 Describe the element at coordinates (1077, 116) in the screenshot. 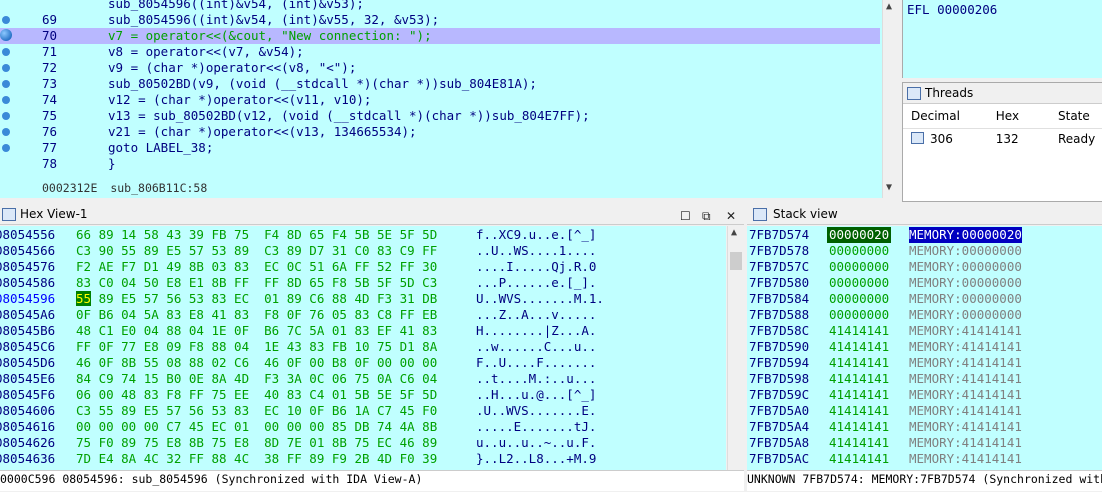

I see `col-state: State` at that location.